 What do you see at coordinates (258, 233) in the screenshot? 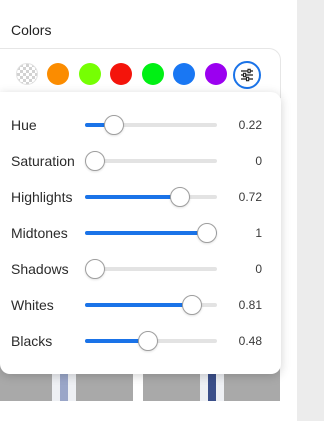
I see `midtones-value: 1` at bounding box center [258, 233].